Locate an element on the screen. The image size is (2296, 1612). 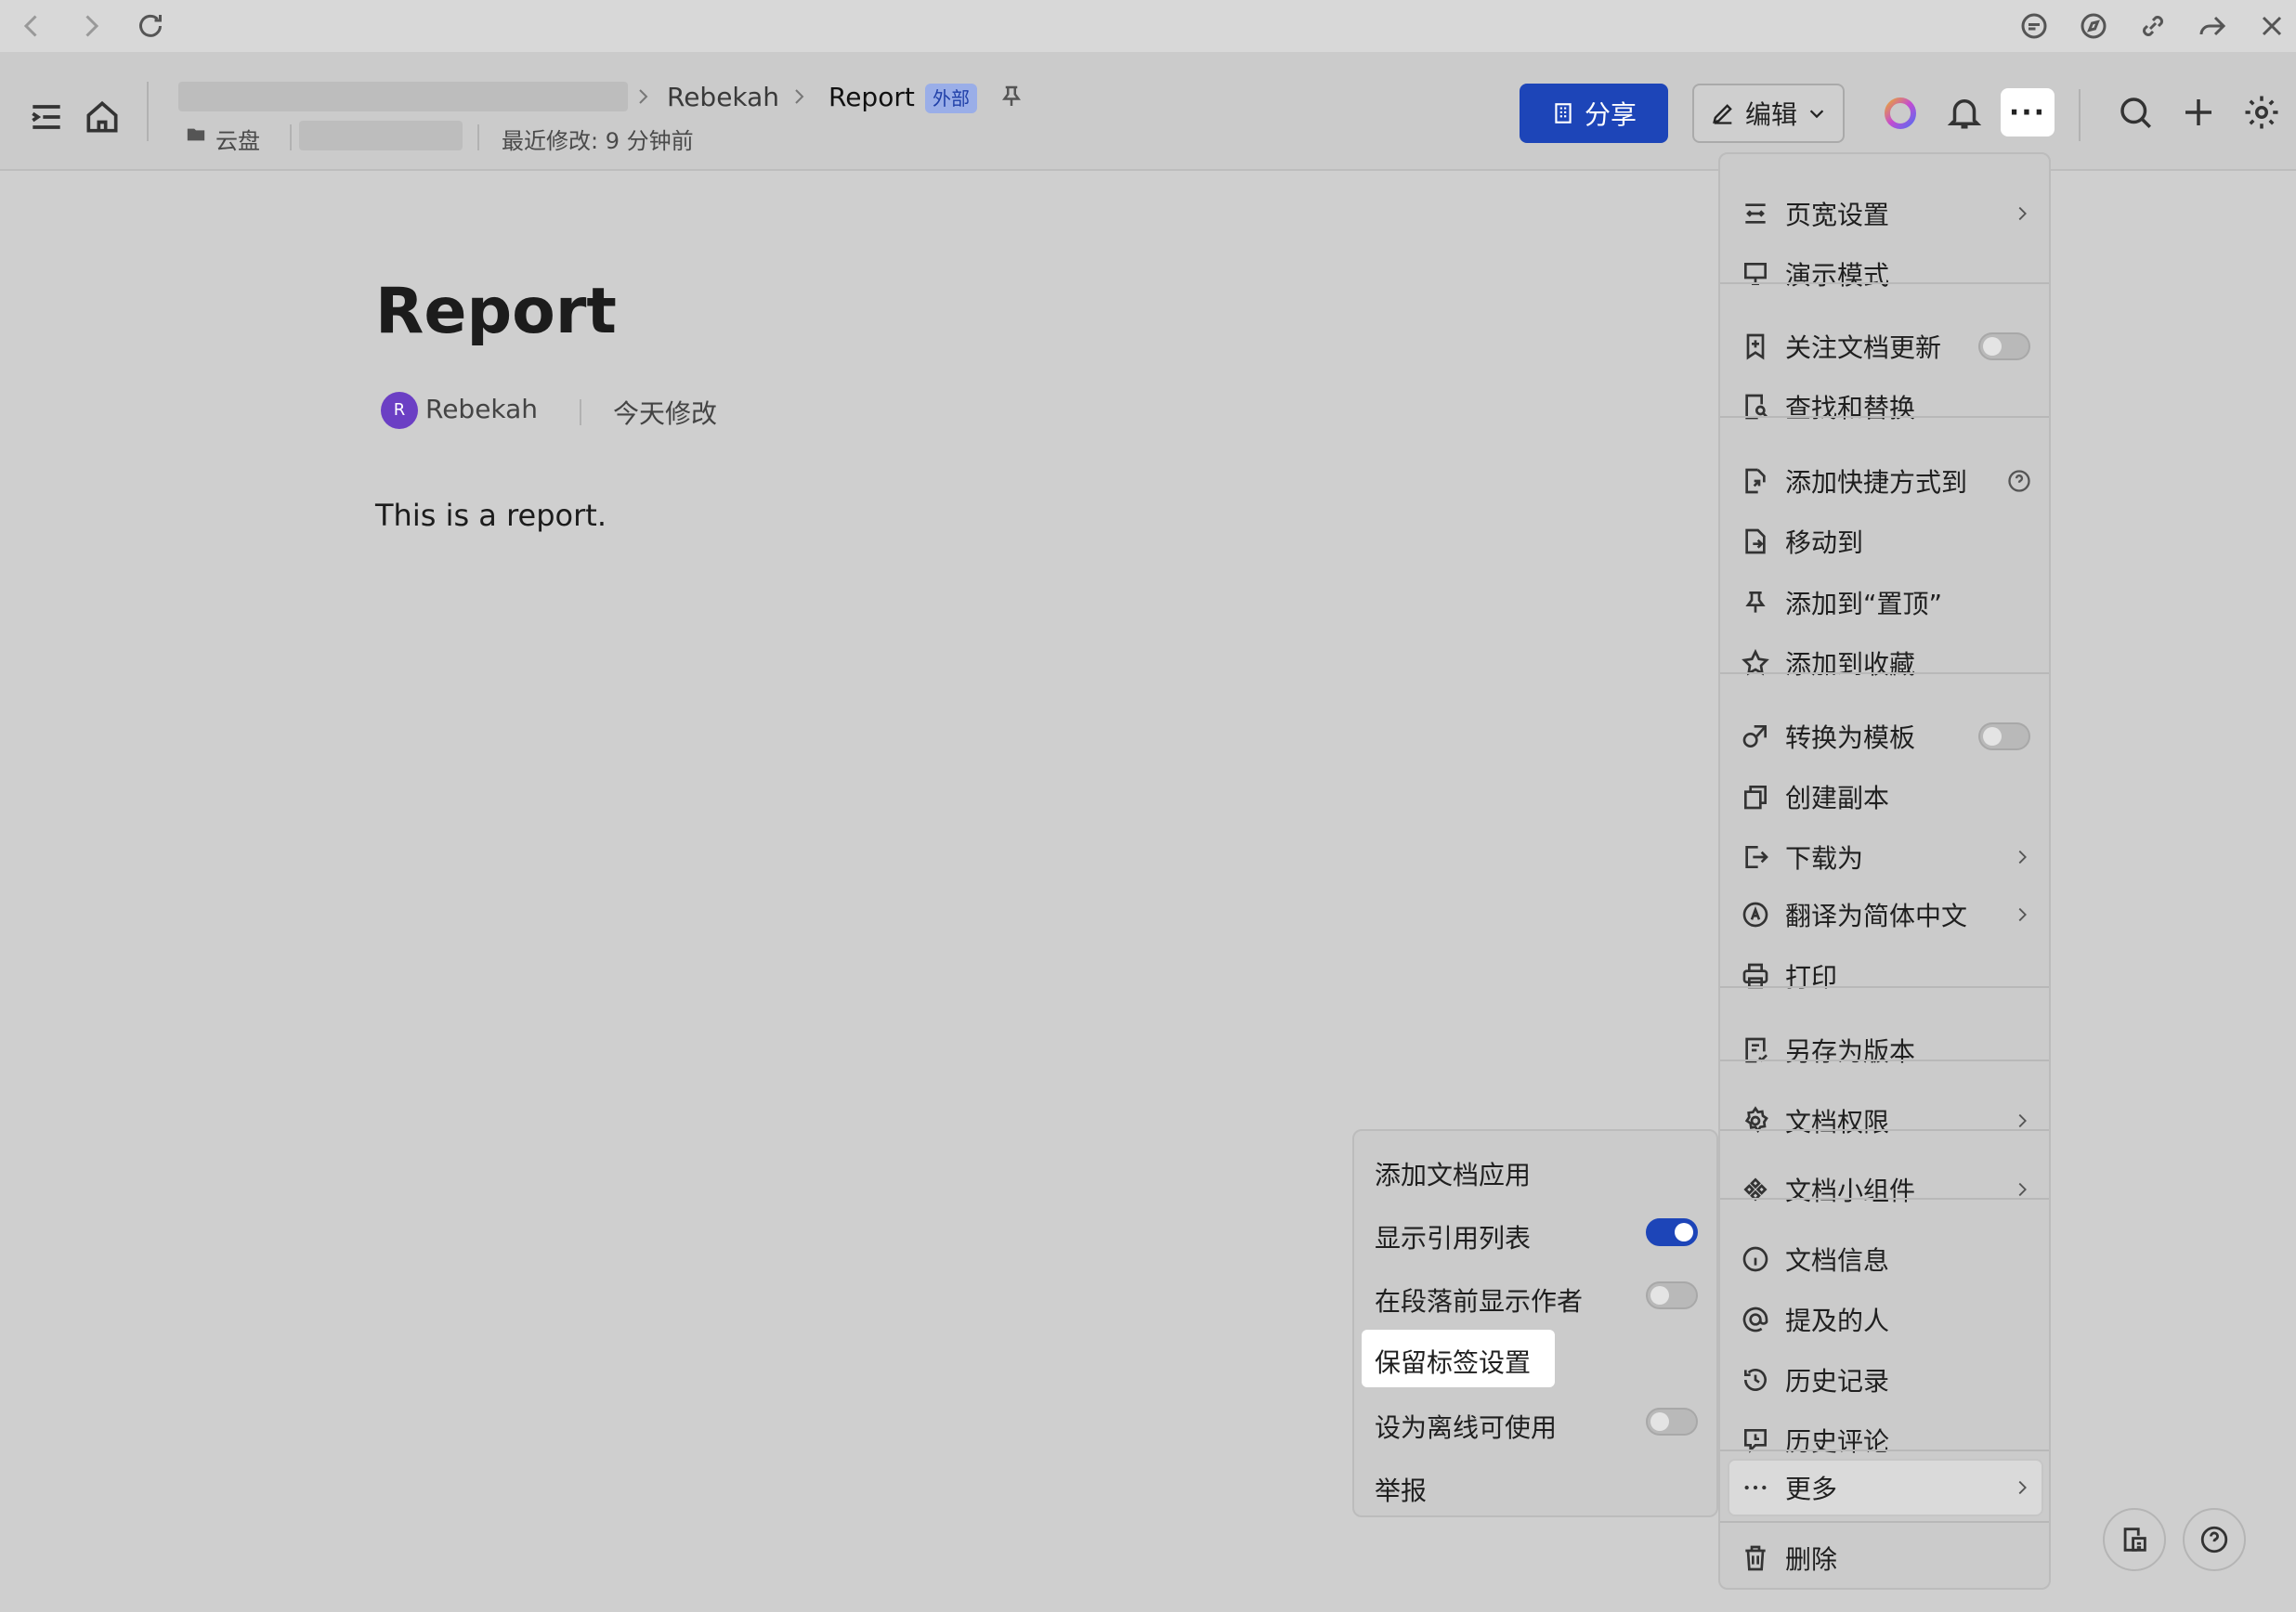
outline-toggle-icon is located at coordinates (46, 117).